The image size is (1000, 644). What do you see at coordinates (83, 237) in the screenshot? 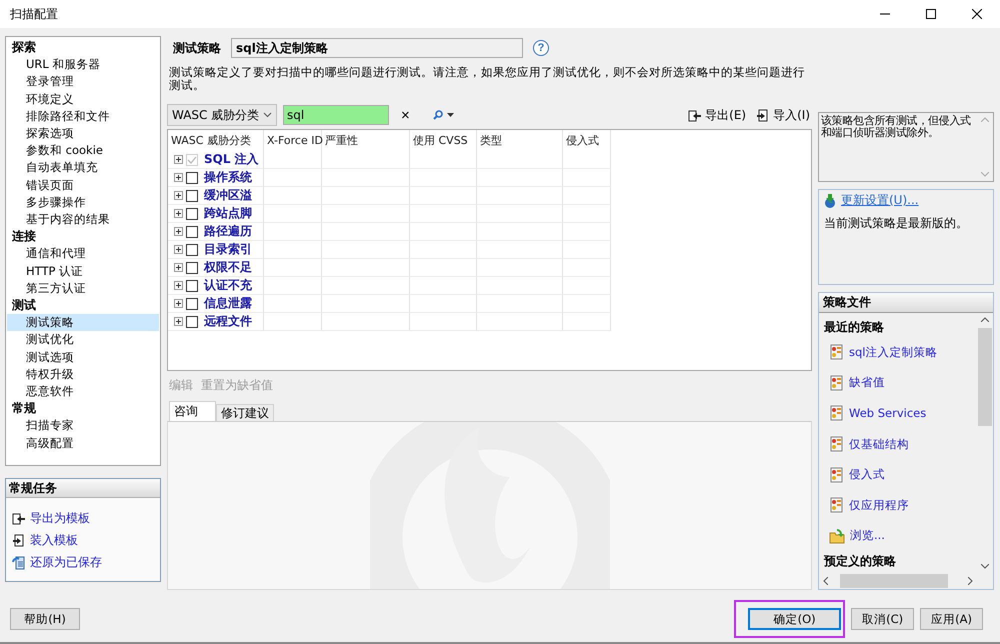
I see `tree-group: 连接` at bounding box center [83, 237].